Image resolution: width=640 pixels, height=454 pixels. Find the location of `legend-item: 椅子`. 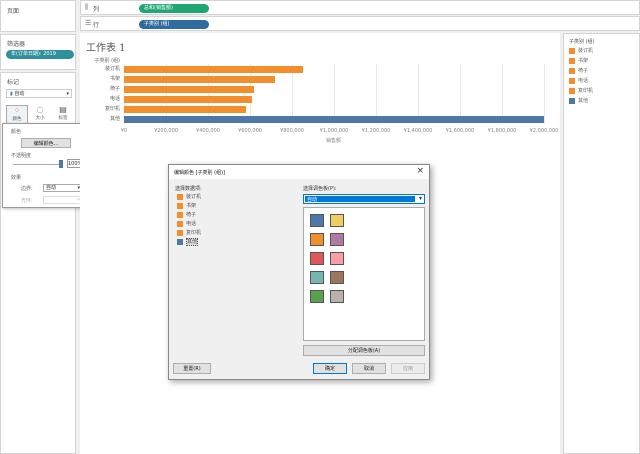

legend-item: 椅子 is located at coordinates (603, 71).